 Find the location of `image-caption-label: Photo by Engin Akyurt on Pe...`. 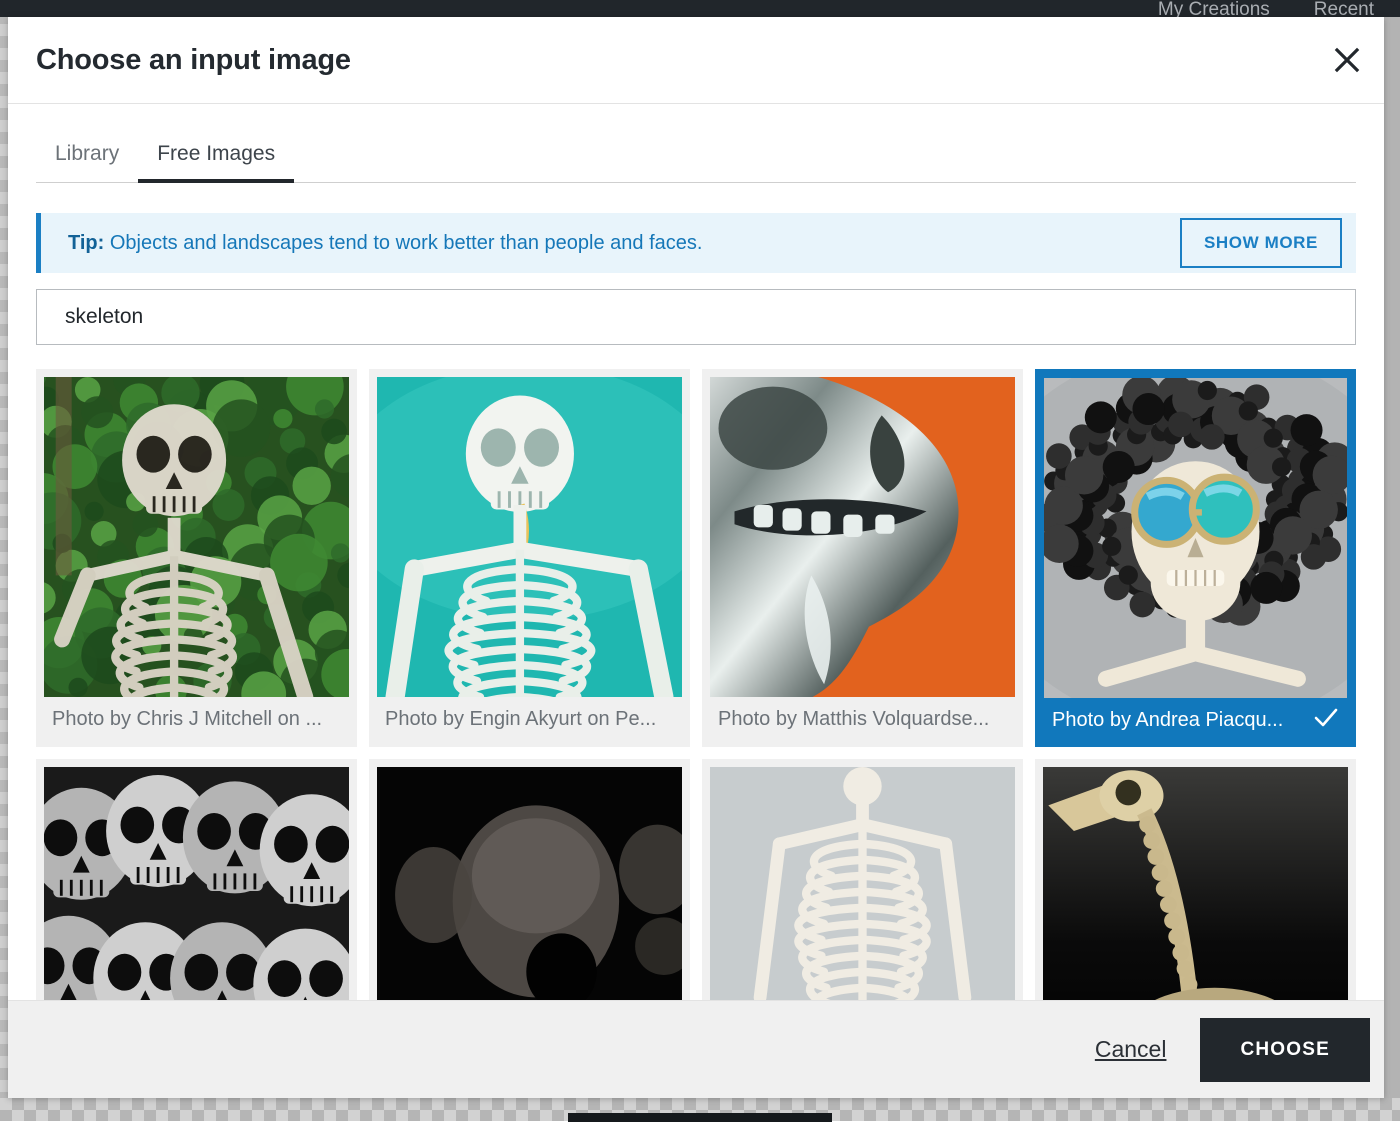

image-caption-label: Photo by Engin Akyurt on Pe... is located at coordinates (521, 719).